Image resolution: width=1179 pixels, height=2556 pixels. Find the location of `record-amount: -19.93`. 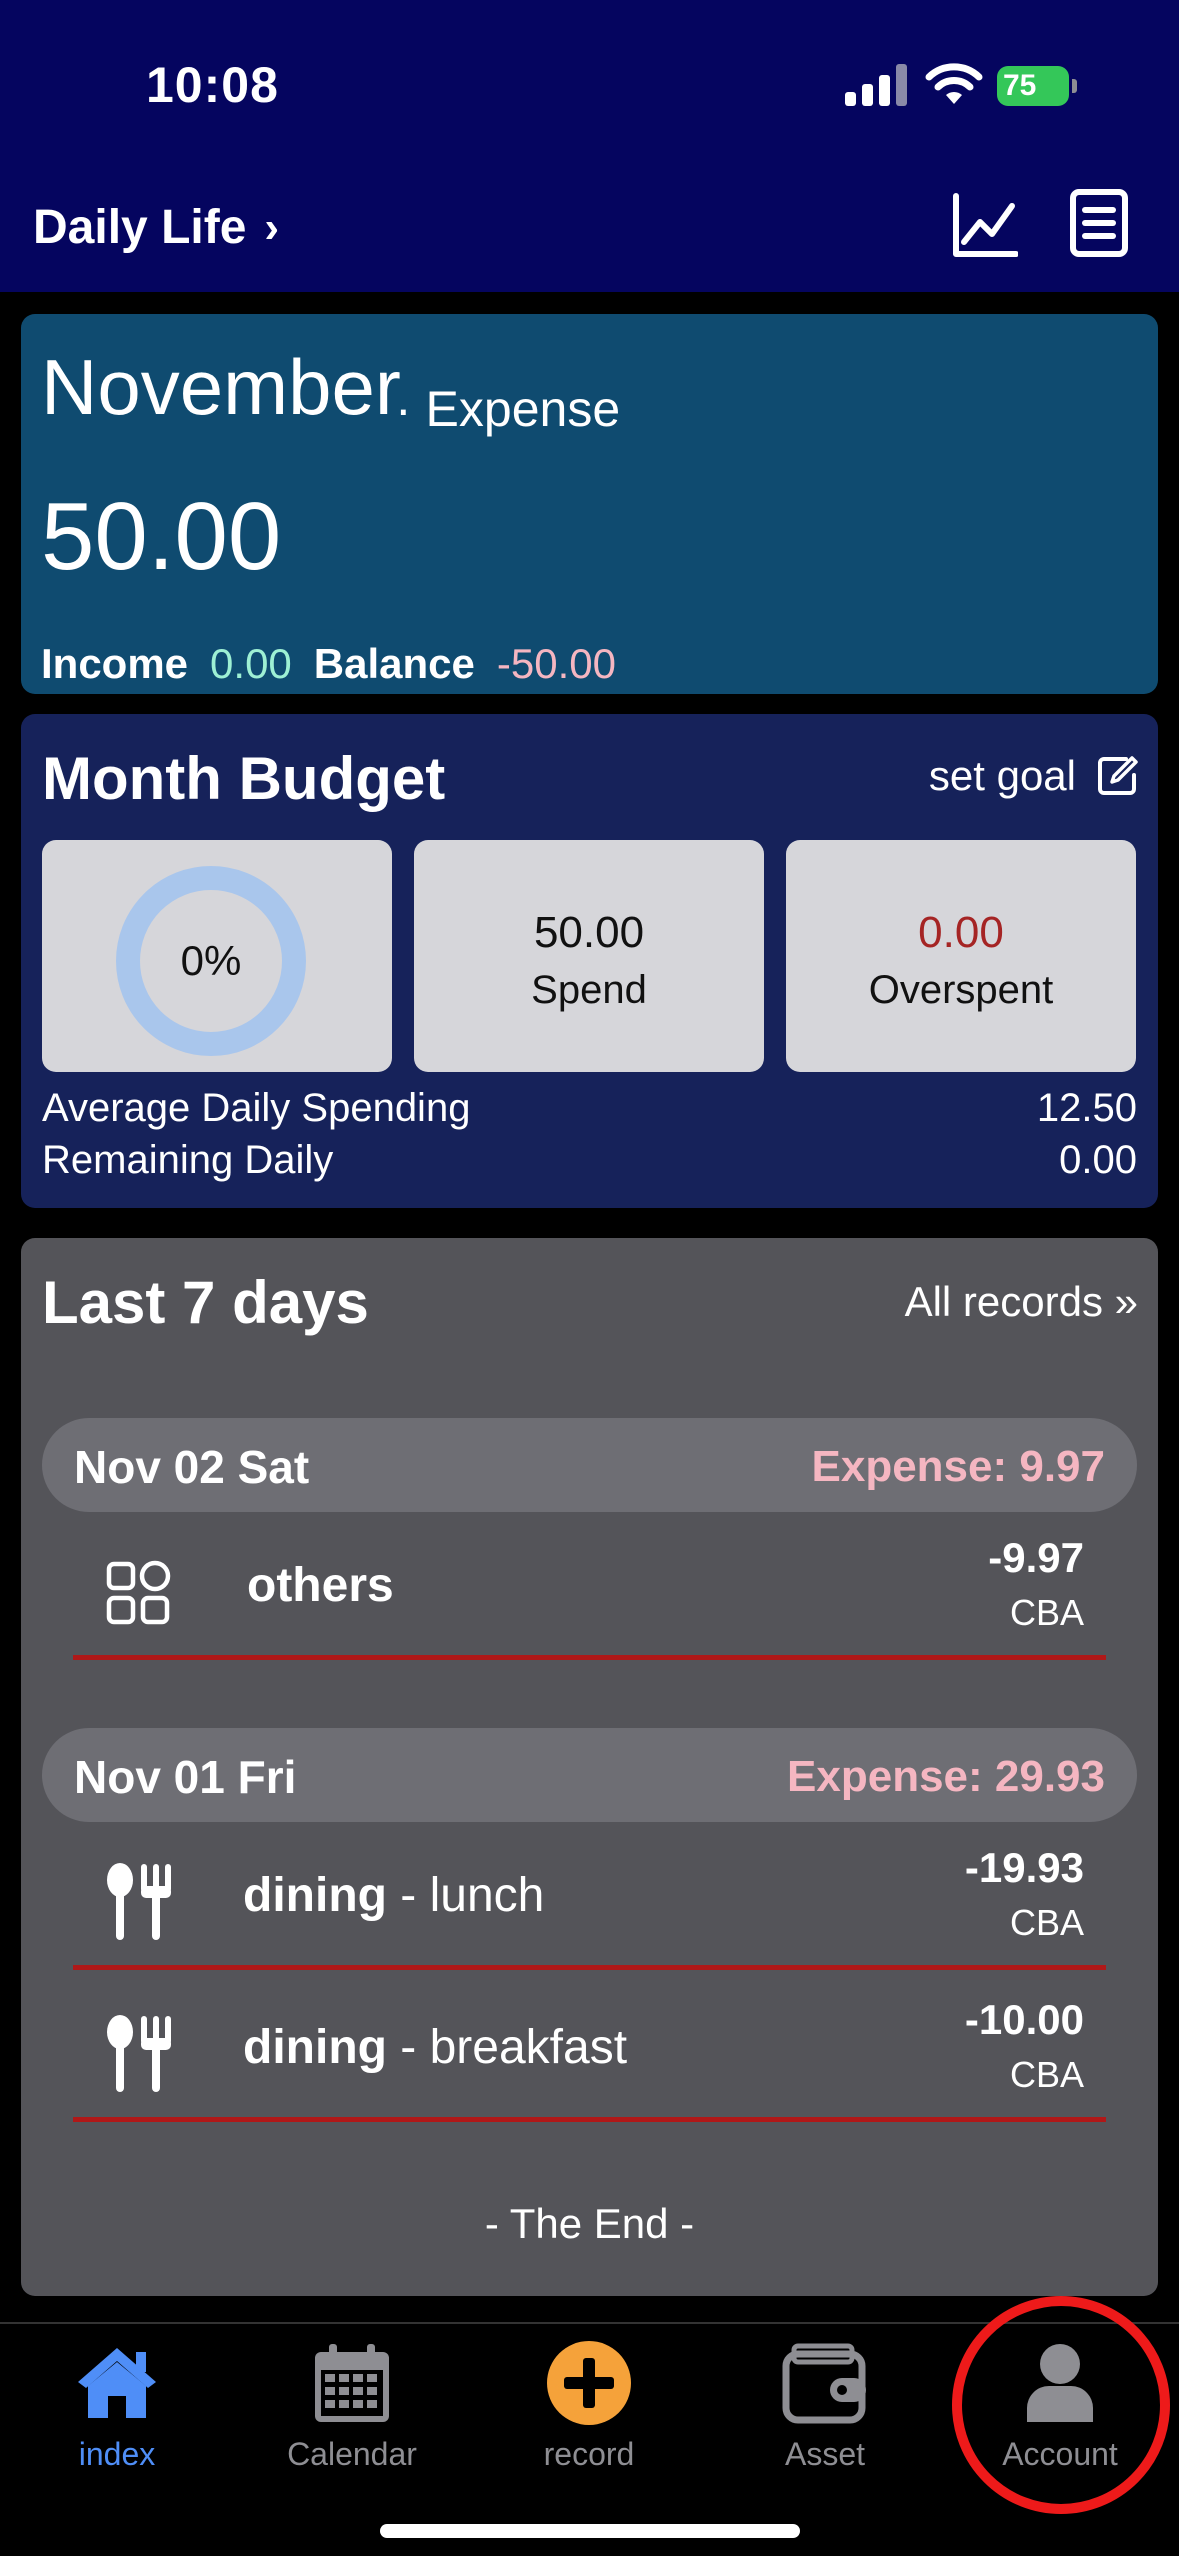

record-amount: -19.93 is located at coordinates (1024, 1867).